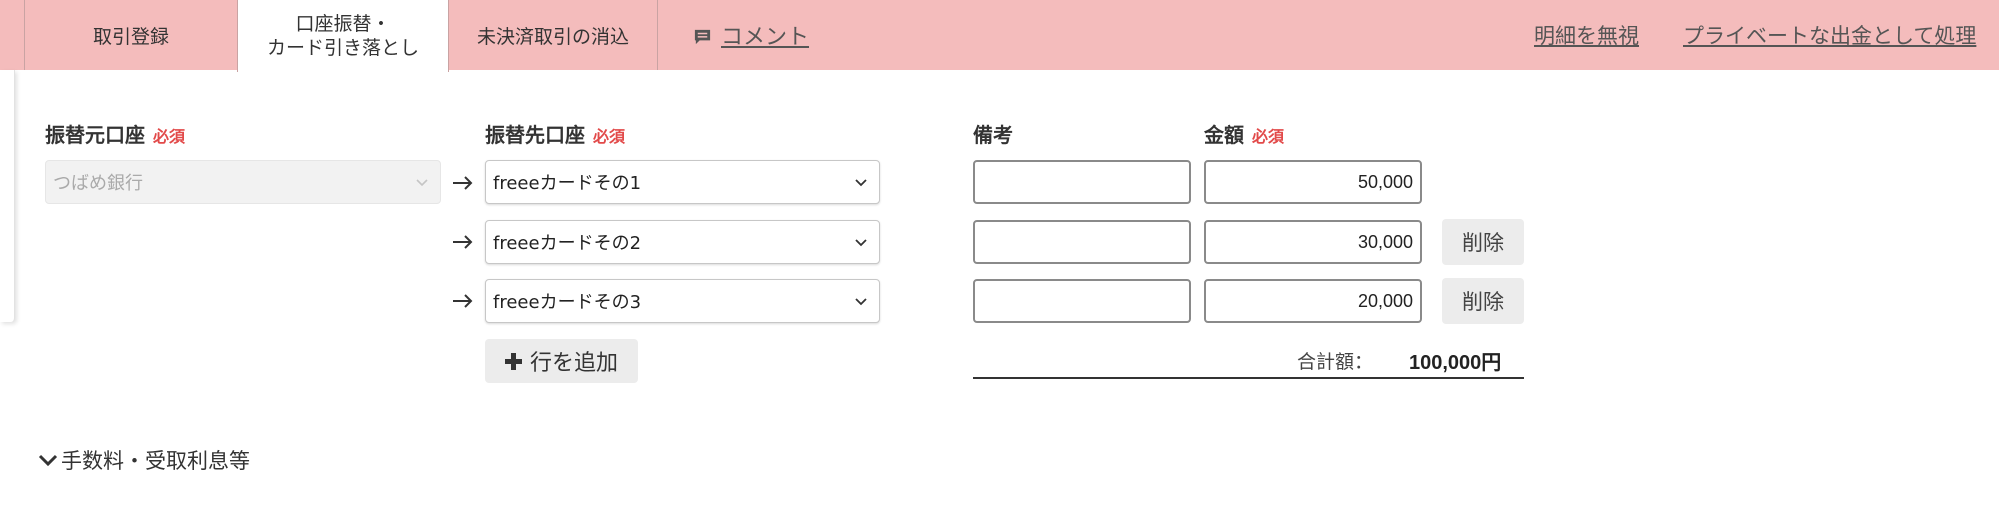 The height and width of the screenshot is (505, 1999). I want to click on from-account-select: つばめ銀行, so click(243, 182).